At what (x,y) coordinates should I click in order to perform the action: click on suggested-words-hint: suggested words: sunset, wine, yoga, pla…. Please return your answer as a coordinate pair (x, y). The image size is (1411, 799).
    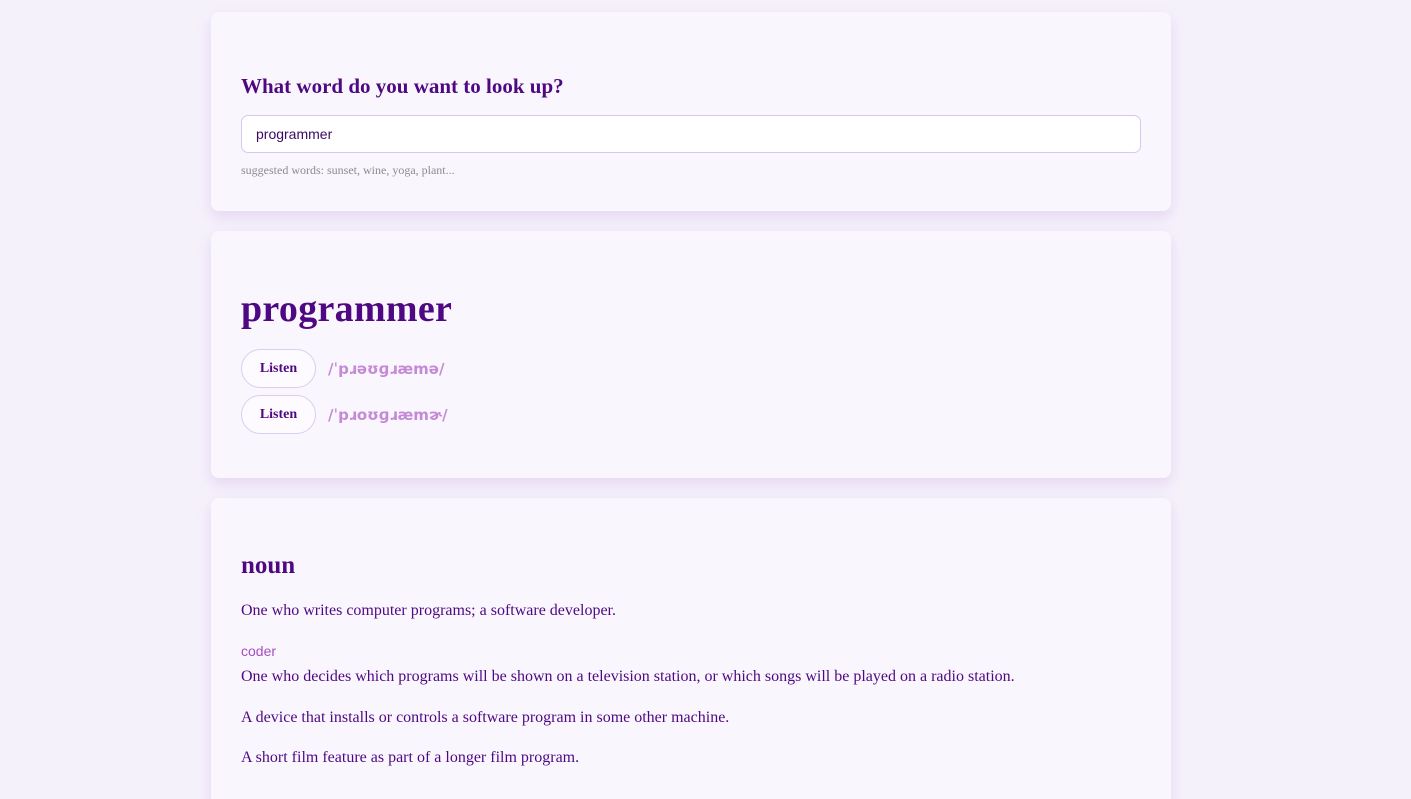
    Looking at the image, I should click on (348, 170).